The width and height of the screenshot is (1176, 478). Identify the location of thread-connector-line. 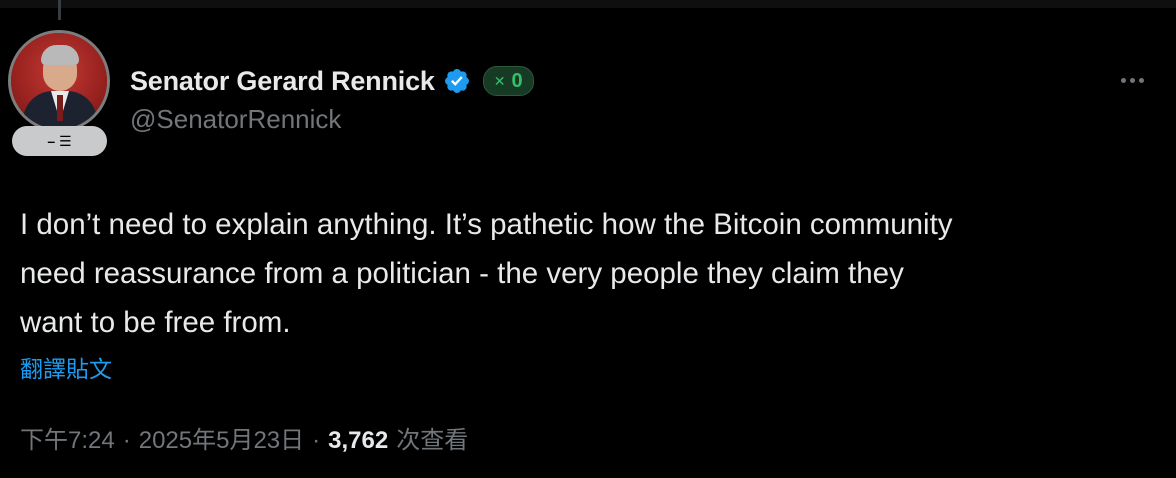
(59, 10).